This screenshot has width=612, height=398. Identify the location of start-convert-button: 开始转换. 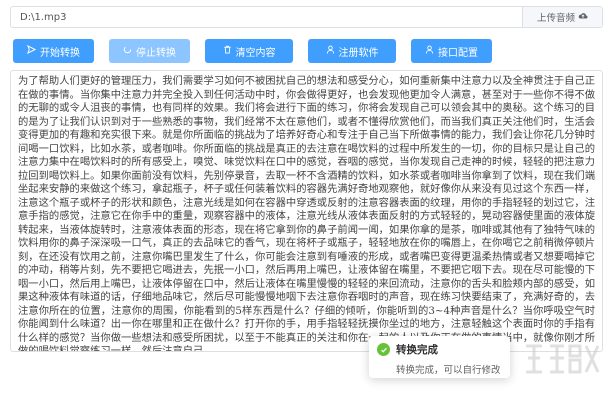
(53, 51).